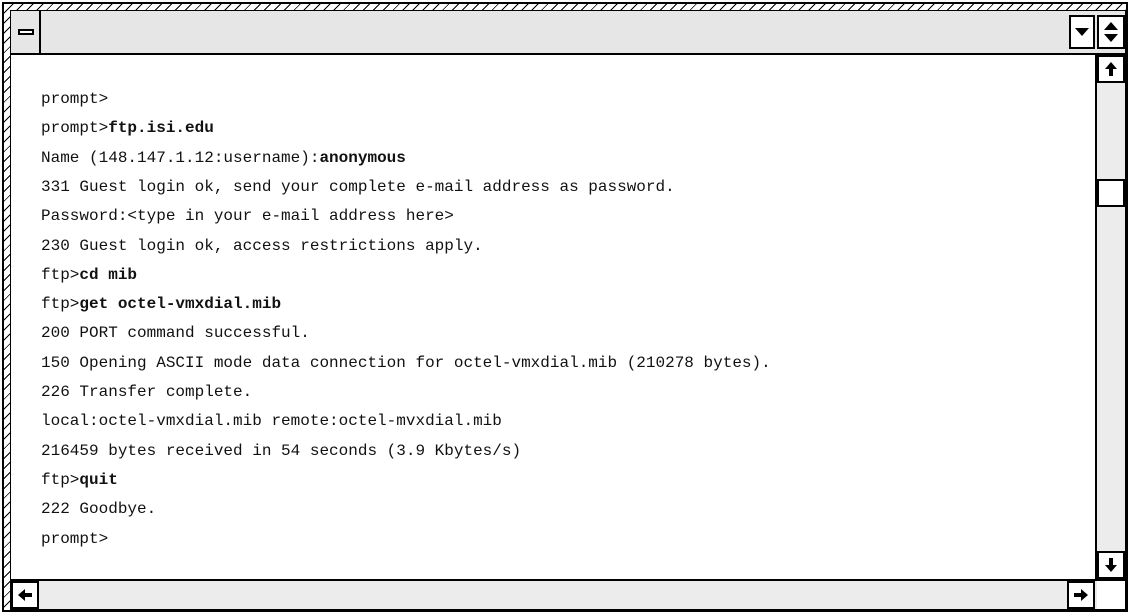 Image resolution: width=1130 pixels, height=612 pixels. I want to click on terminal-line: 222 Goodbye., so click(98, 509).